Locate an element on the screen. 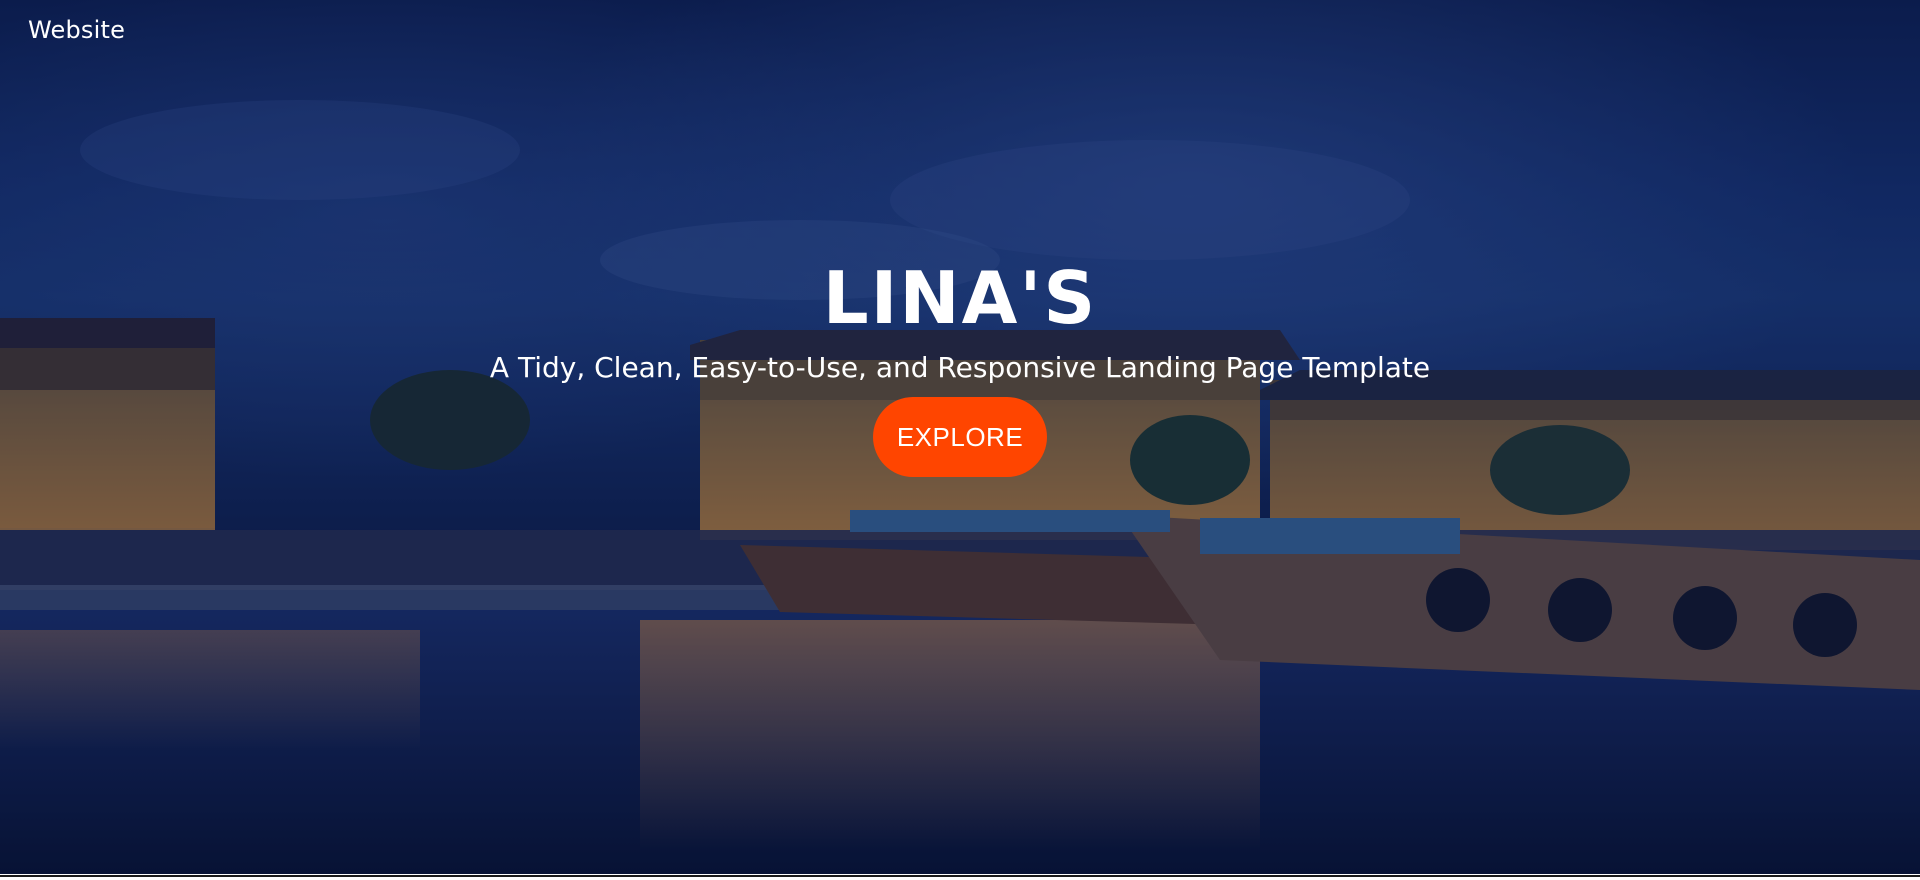  site-brand-link: Website is located at coordinates (76, 30).